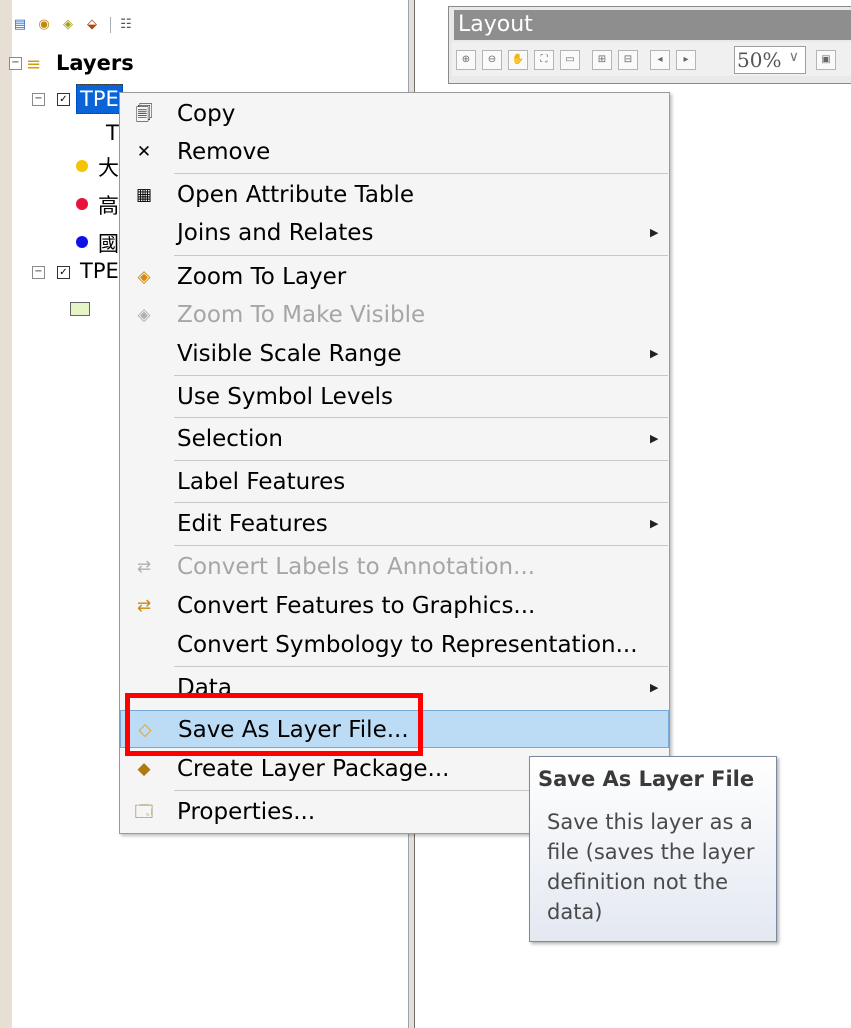 The height and width of the screenshot is (1028, 851). What do you see at coordinates (252, 524) in the screenshot?
I see `menu-item-edit-features-label: Edit Features` at bounding box center [252, 524].